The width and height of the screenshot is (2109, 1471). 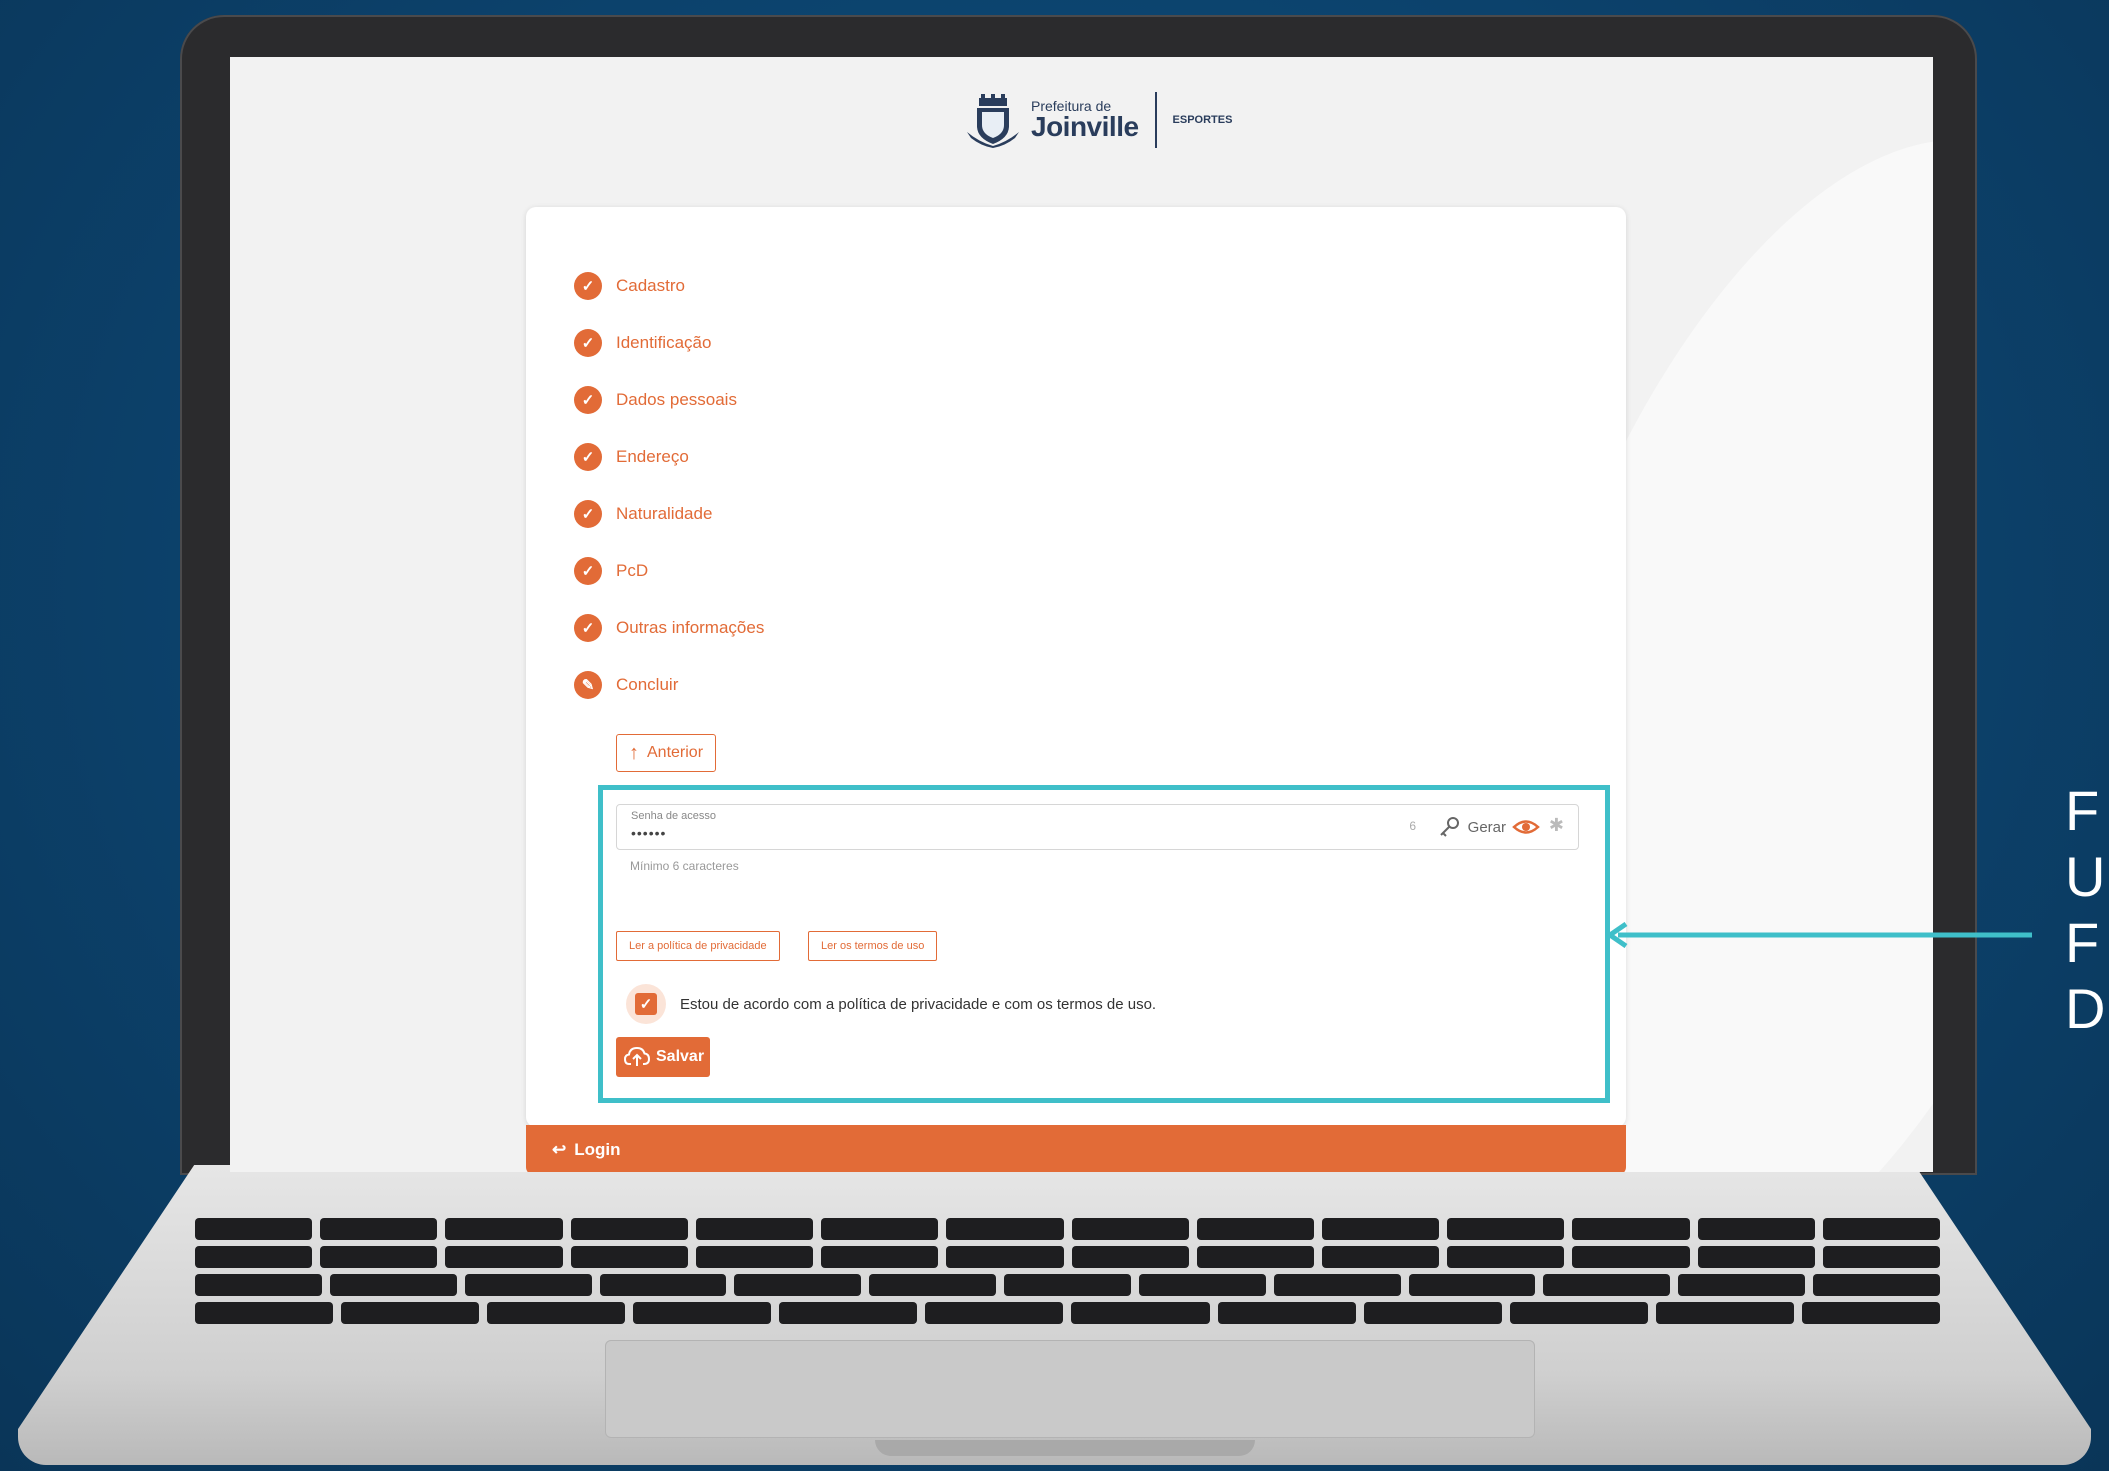 I want to click on save-button: Salvar, so click(x=663, y=1057).